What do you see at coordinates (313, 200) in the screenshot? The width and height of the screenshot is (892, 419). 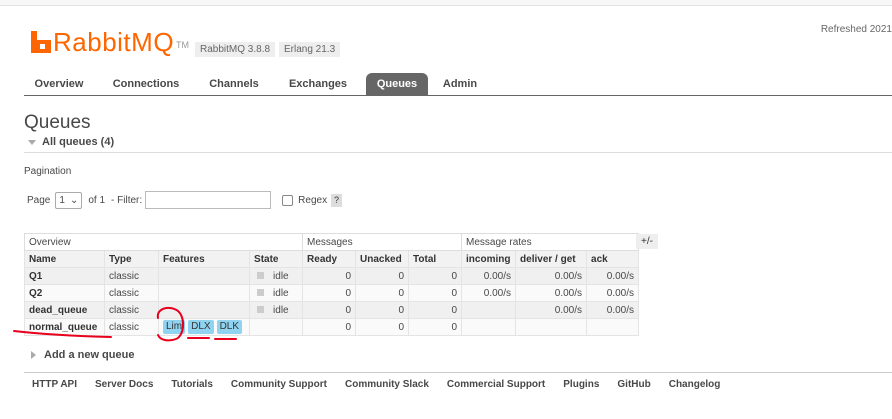 I see `regex-label: Regex` at bounding box center [313, 200].